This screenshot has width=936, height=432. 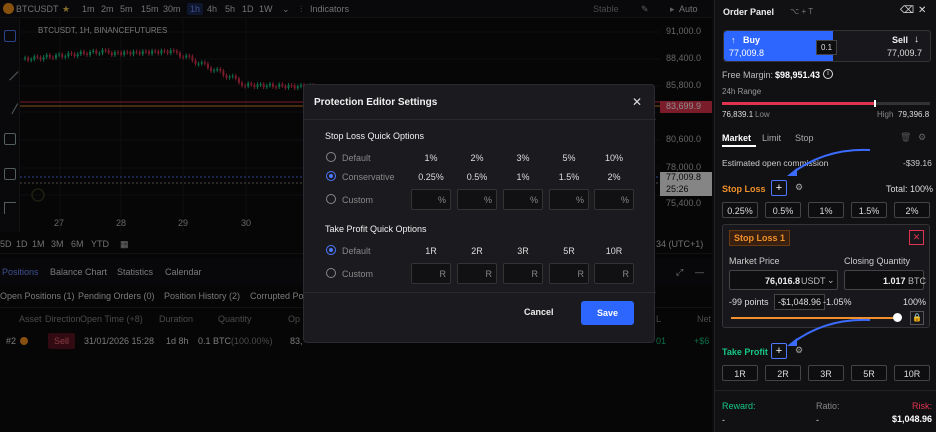 What do you see at coordinates (798, 103) in the screenshot?
I see `range-fill` at bounding box center [798, 103].